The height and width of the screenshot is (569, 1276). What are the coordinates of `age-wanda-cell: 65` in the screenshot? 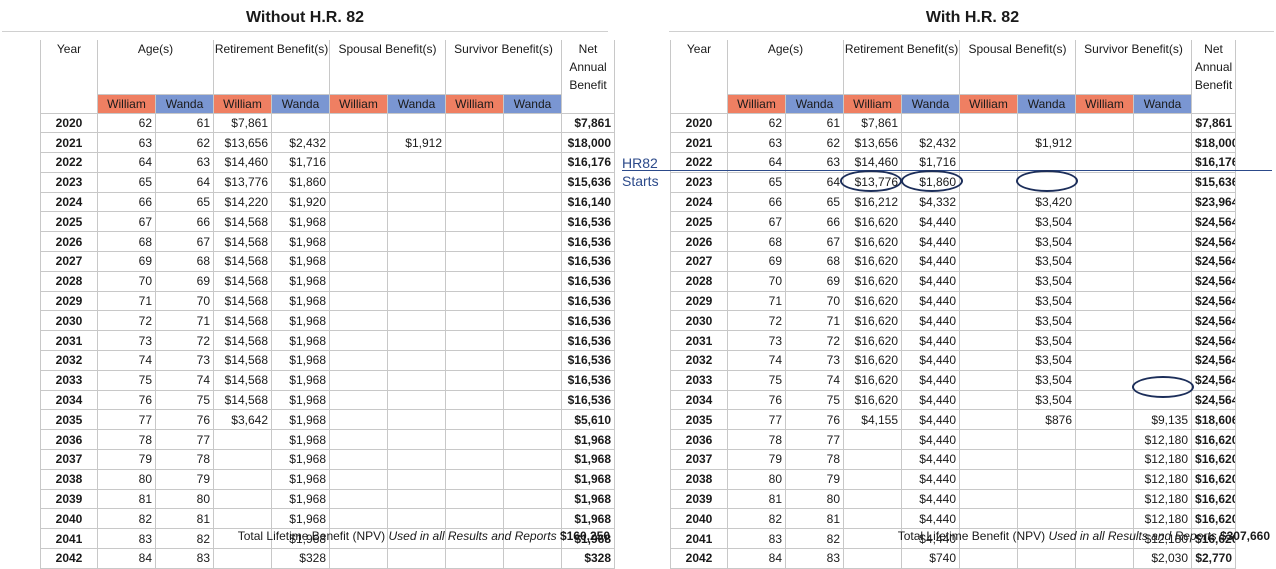 It's located at (184, 202).